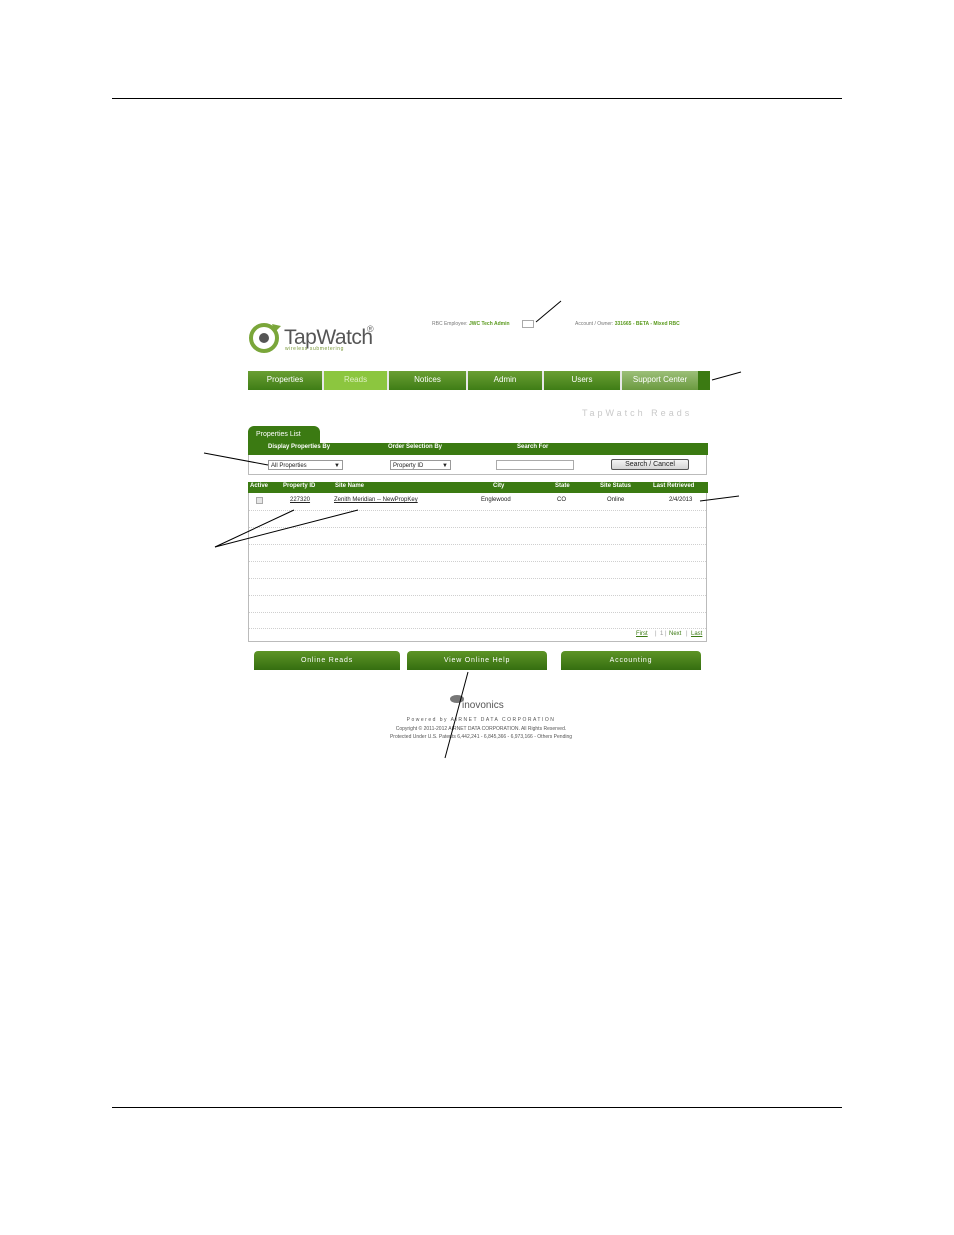 The width and height of the screenshot is (954, 1235). Describe the element at coordinates (236, 459) in the screenshot. I see `callout-line-display-select` at that location.